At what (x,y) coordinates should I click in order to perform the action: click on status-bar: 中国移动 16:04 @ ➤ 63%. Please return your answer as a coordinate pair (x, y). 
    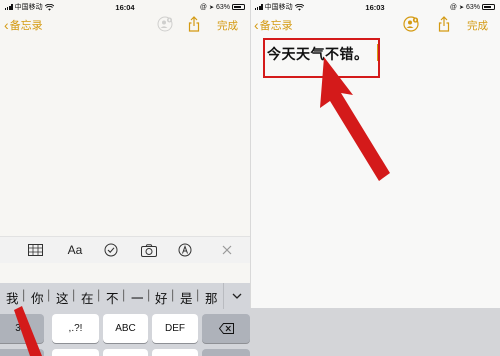
    Looking at the image, I should click on (125, 7).